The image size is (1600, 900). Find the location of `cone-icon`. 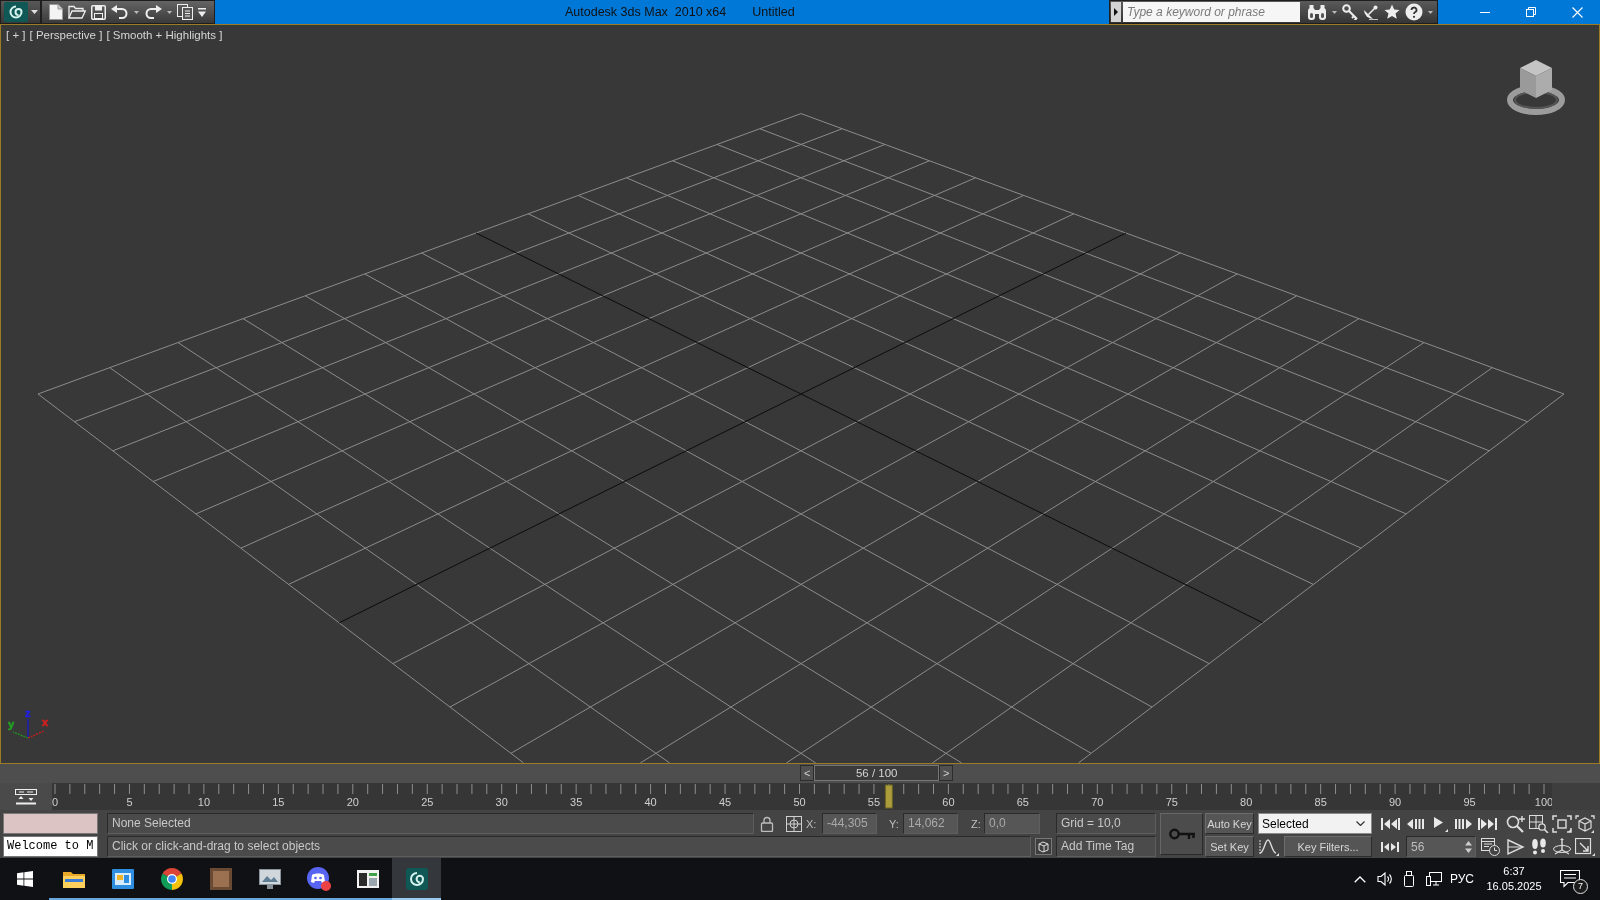

cone-icon is located at coordinates (1516, 846).